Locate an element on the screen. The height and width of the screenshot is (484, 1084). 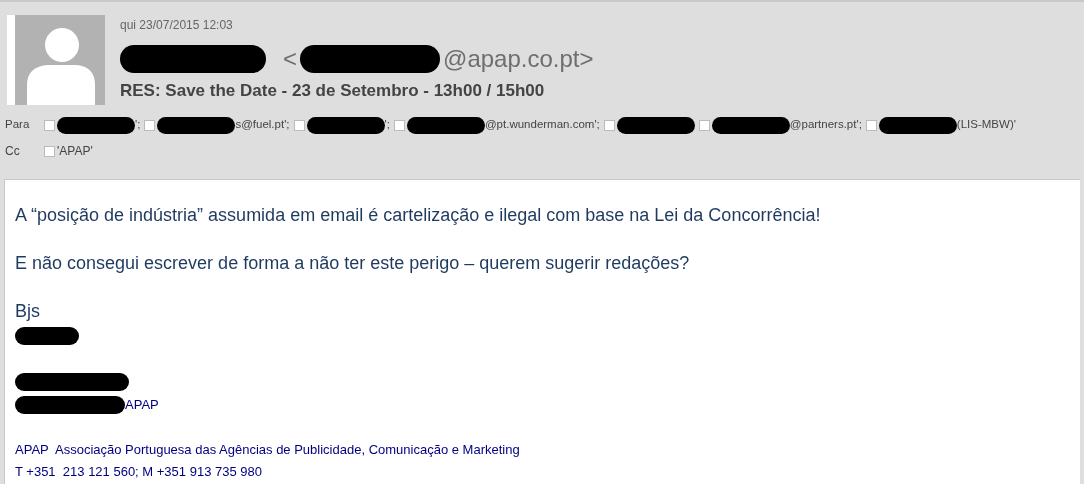
message-paragraph: A “posição de indústria” assumida em email é cartelização e ilegal com base na Lei da Concorrência! is located at coordinates (418, 215).